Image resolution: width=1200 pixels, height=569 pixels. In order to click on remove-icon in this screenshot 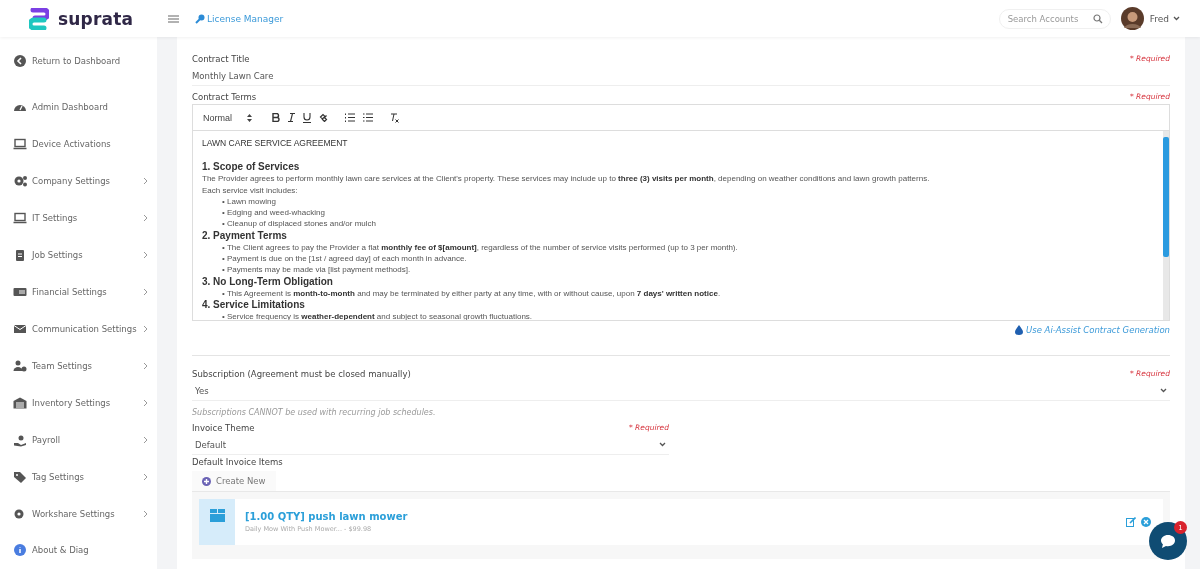, I will do `click(1146, 522)`.